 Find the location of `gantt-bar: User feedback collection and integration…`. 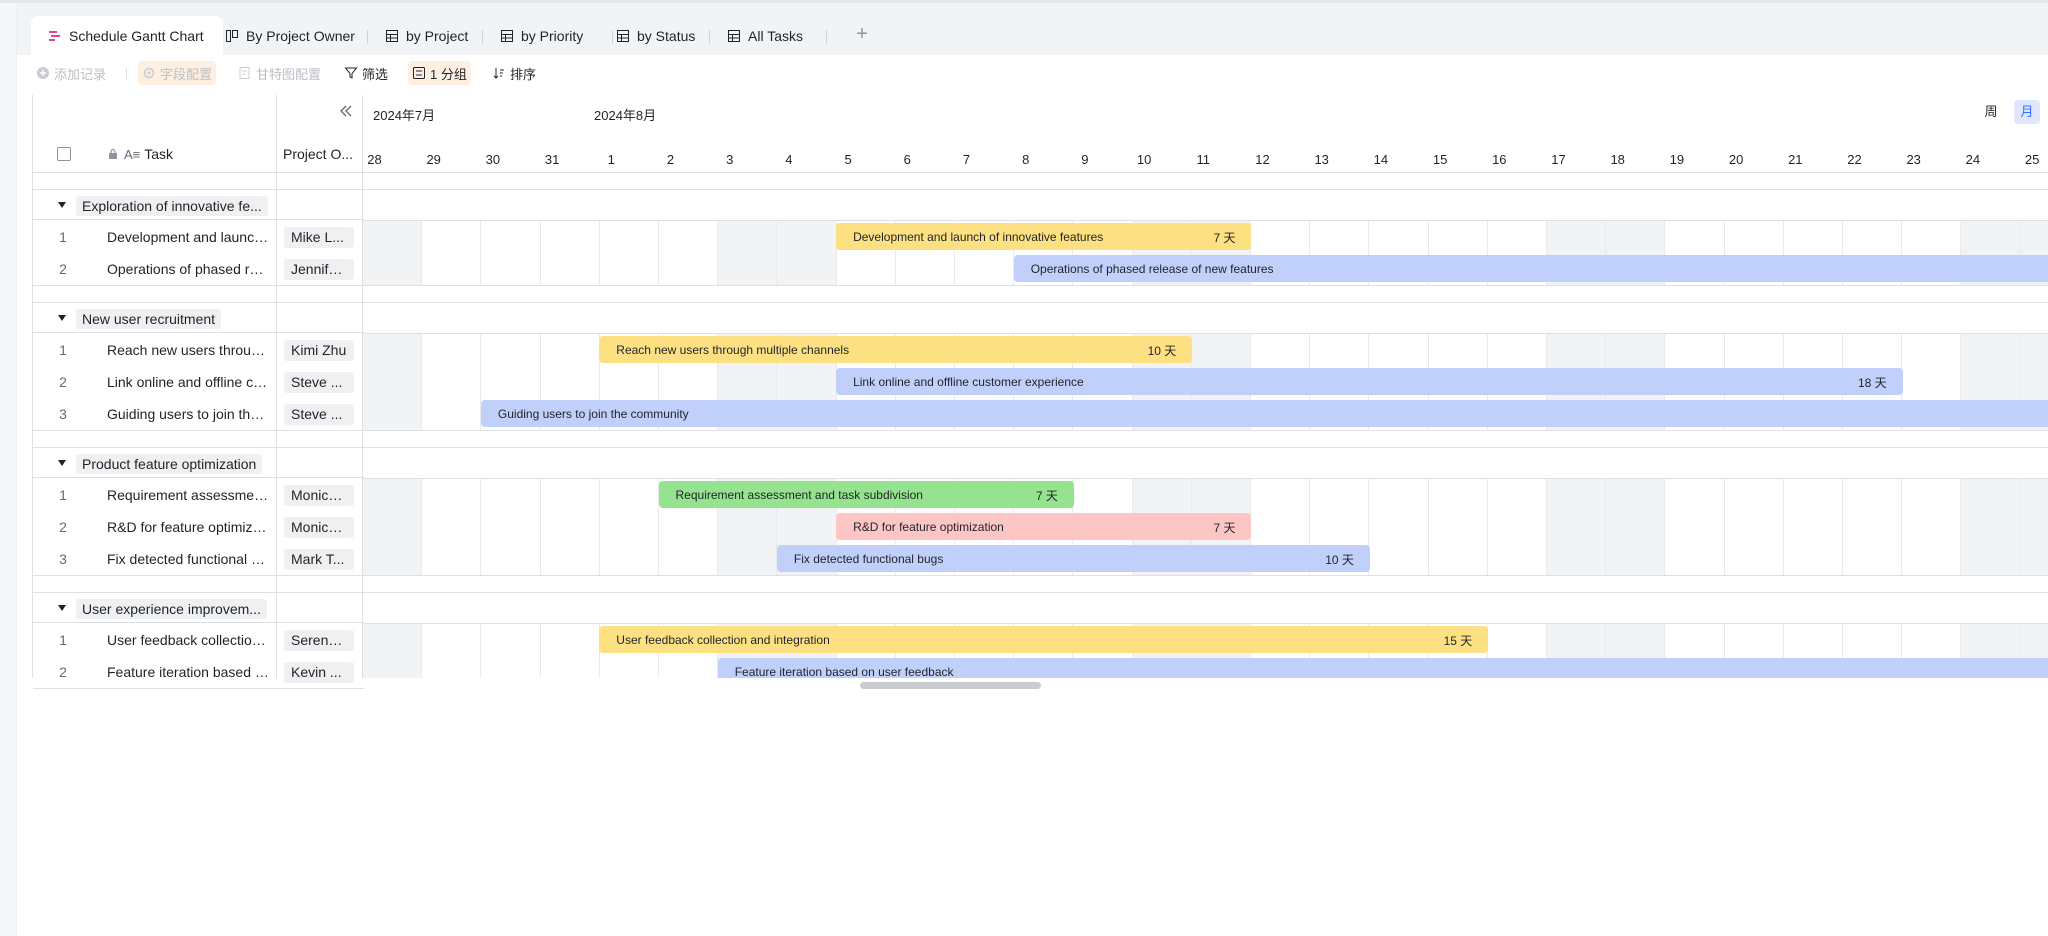

gantt-bar: User feedback collection and integration… is located at coordinates (1044, 639).